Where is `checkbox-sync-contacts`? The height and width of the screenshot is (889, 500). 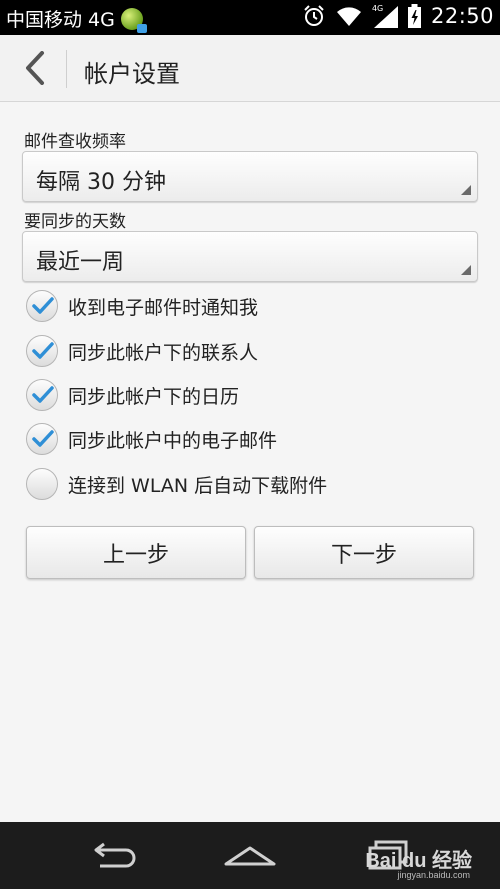
checkbox-sync-contacts is located at coordinates (42, 351).